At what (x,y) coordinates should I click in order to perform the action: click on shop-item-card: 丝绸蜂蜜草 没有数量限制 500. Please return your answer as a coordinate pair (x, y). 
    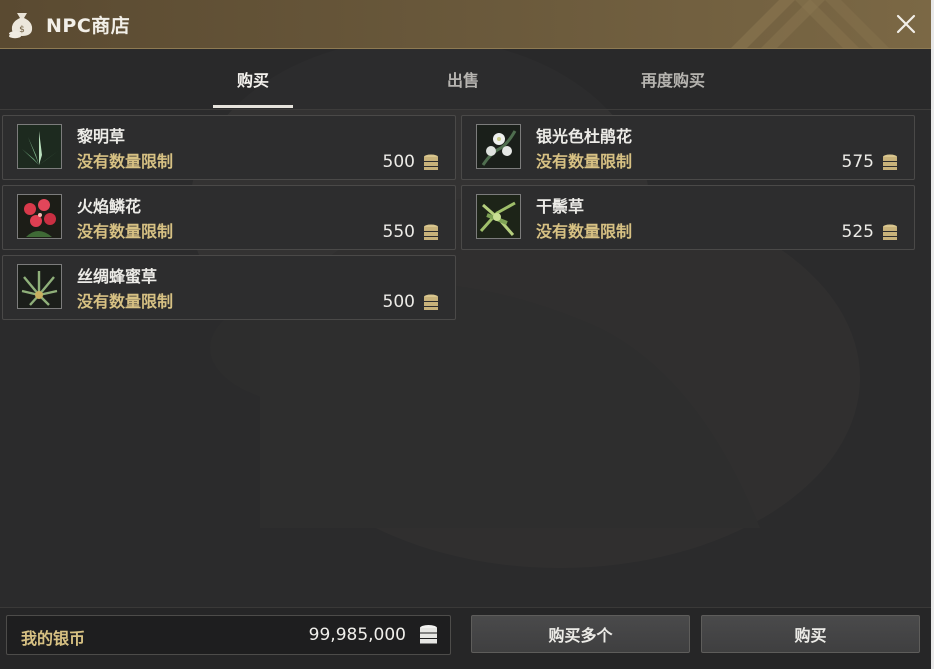
    Looking at the image, I should click on (229, 287).